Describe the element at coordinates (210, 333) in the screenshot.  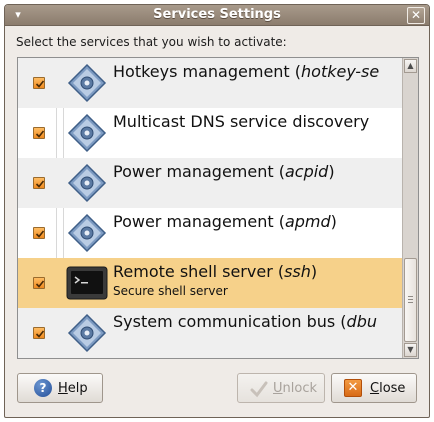
I see `list-item-dbus: System communication bus (dbu` at that location.